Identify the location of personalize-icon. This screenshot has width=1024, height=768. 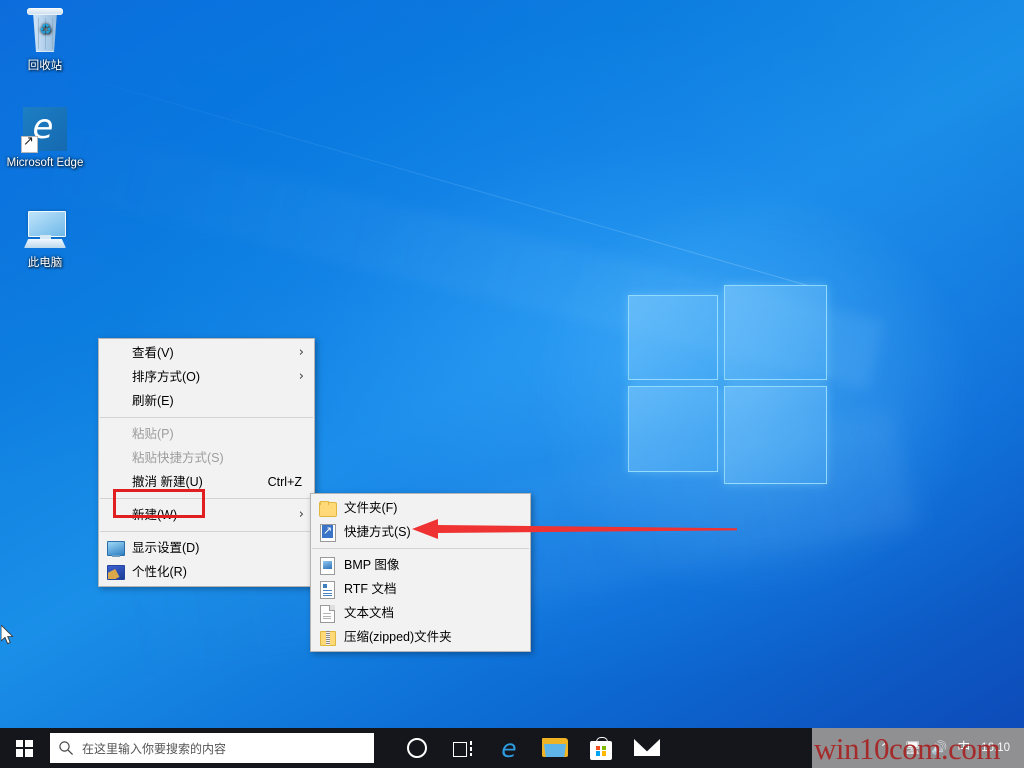
(116, 572).